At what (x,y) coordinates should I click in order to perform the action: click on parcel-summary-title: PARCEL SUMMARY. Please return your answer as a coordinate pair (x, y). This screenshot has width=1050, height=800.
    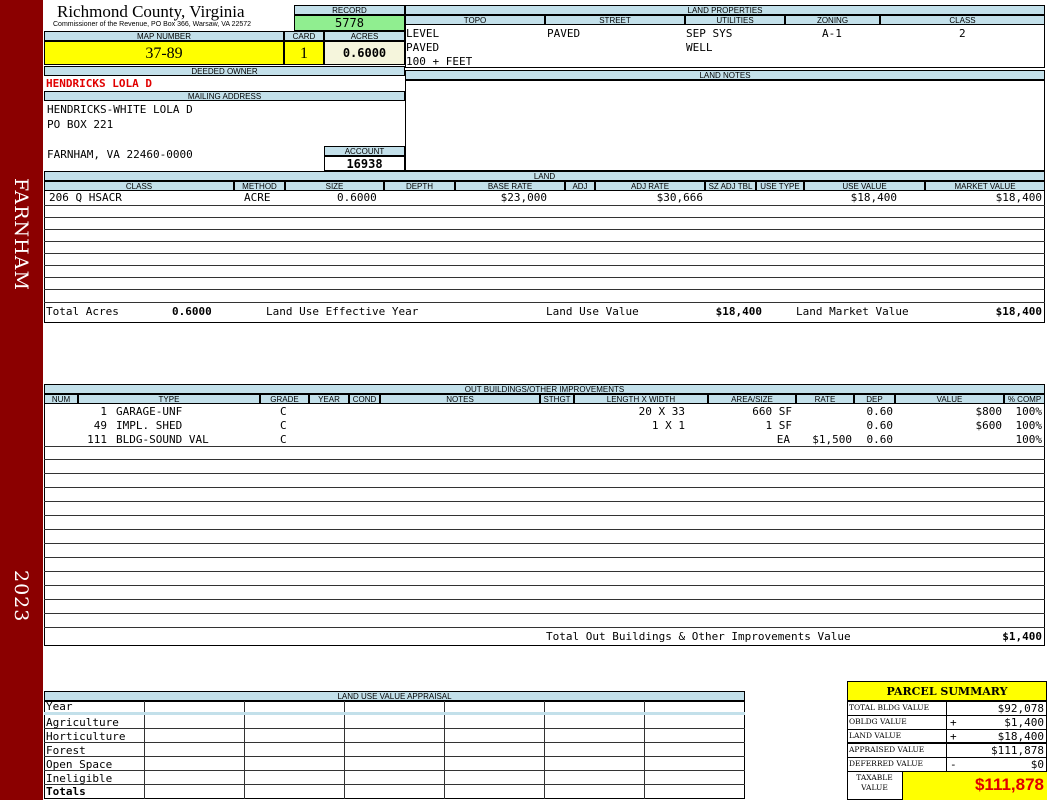
    Looking at the image, I should click on (947, 691).